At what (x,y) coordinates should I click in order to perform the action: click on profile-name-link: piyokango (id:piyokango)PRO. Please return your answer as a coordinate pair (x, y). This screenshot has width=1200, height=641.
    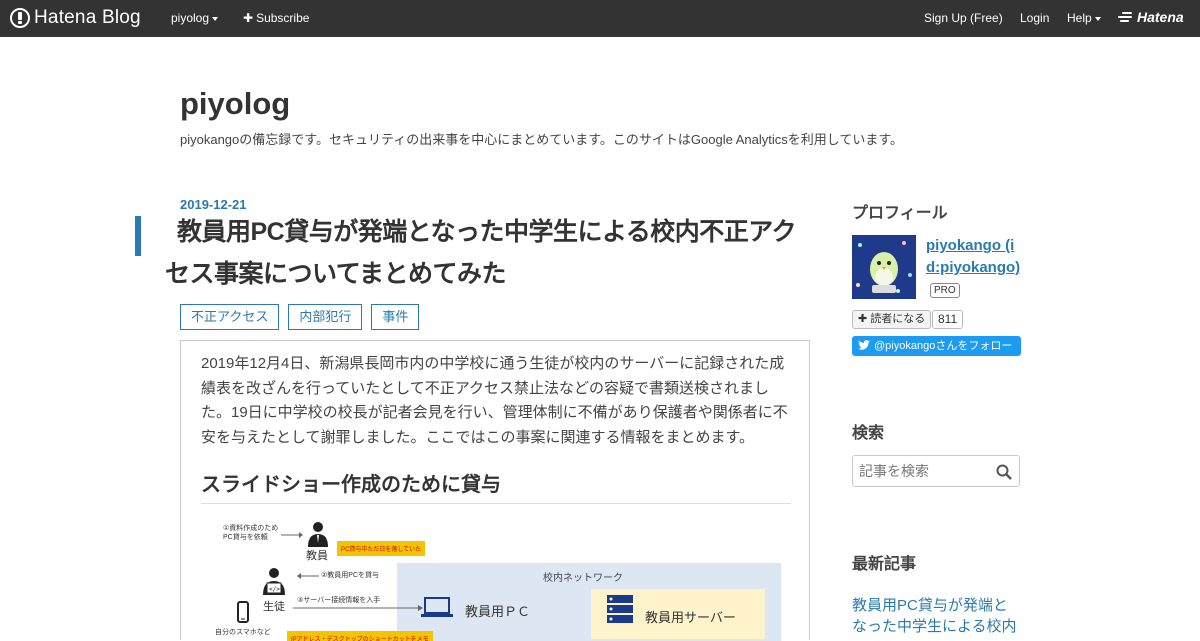
    Looking at the image, I should click on (973, 268).